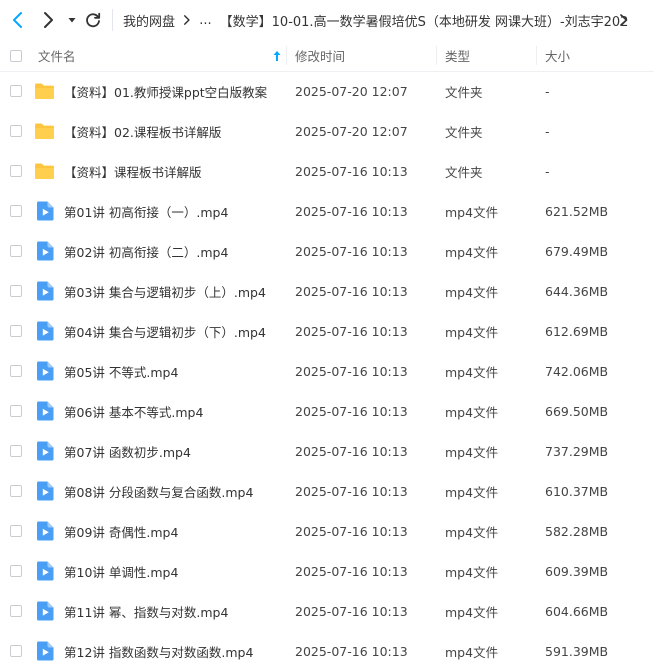 The width and height of the screenshot is (654, 671). I want to click on file-name: 第02讲 初高衔接（二）.mp4, so click(146, 251).